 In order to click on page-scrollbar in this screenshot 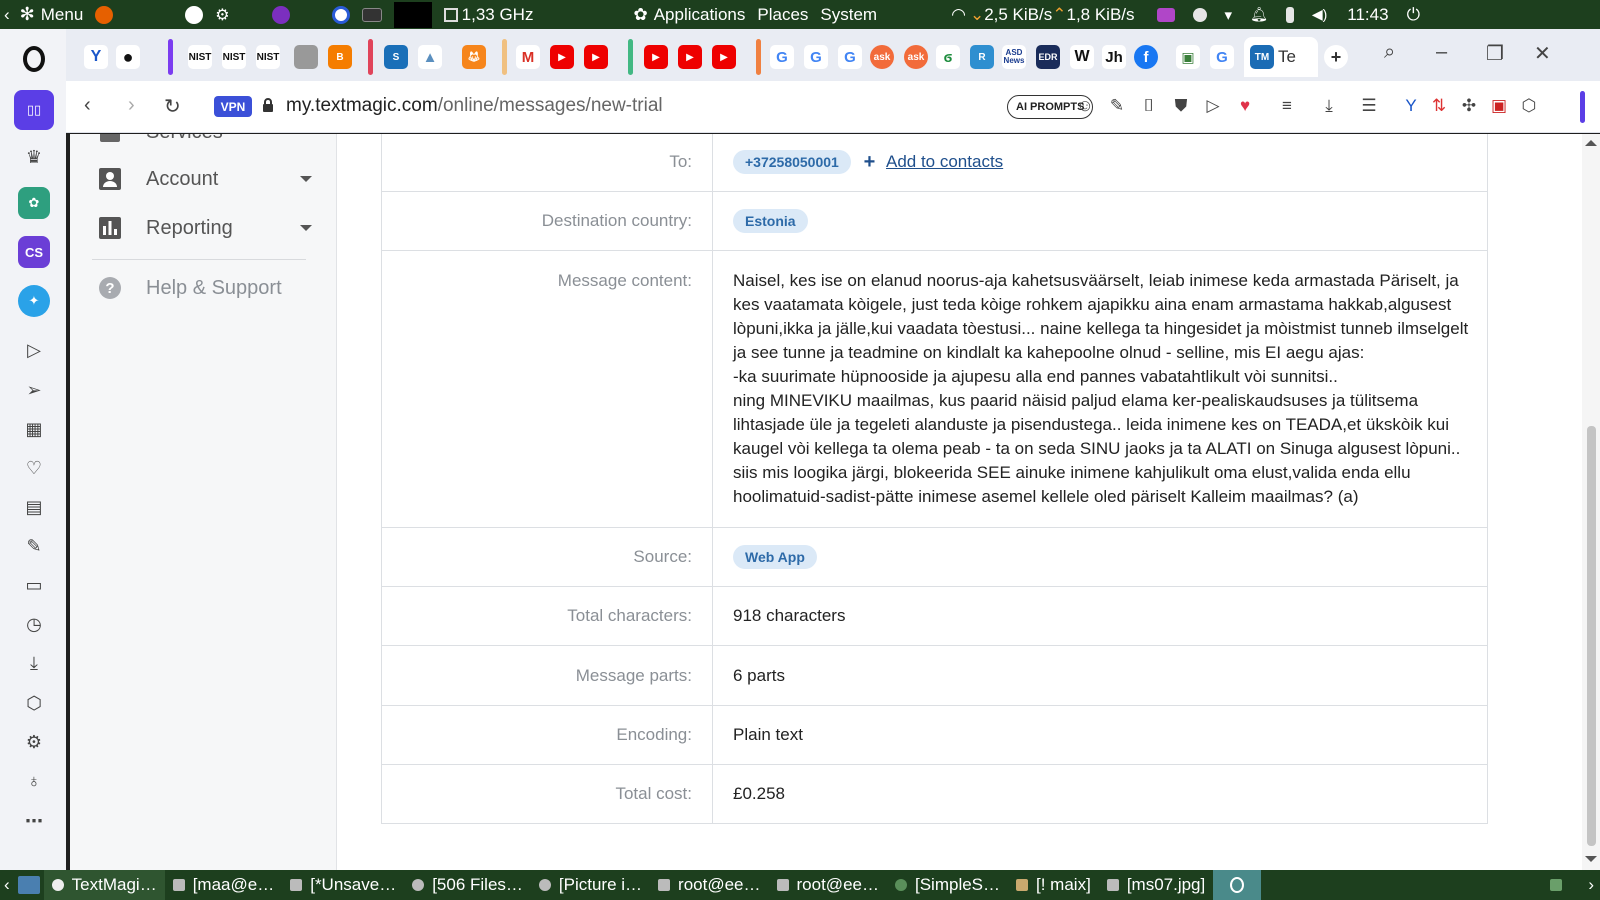, I will do `click(1591, 502)`.